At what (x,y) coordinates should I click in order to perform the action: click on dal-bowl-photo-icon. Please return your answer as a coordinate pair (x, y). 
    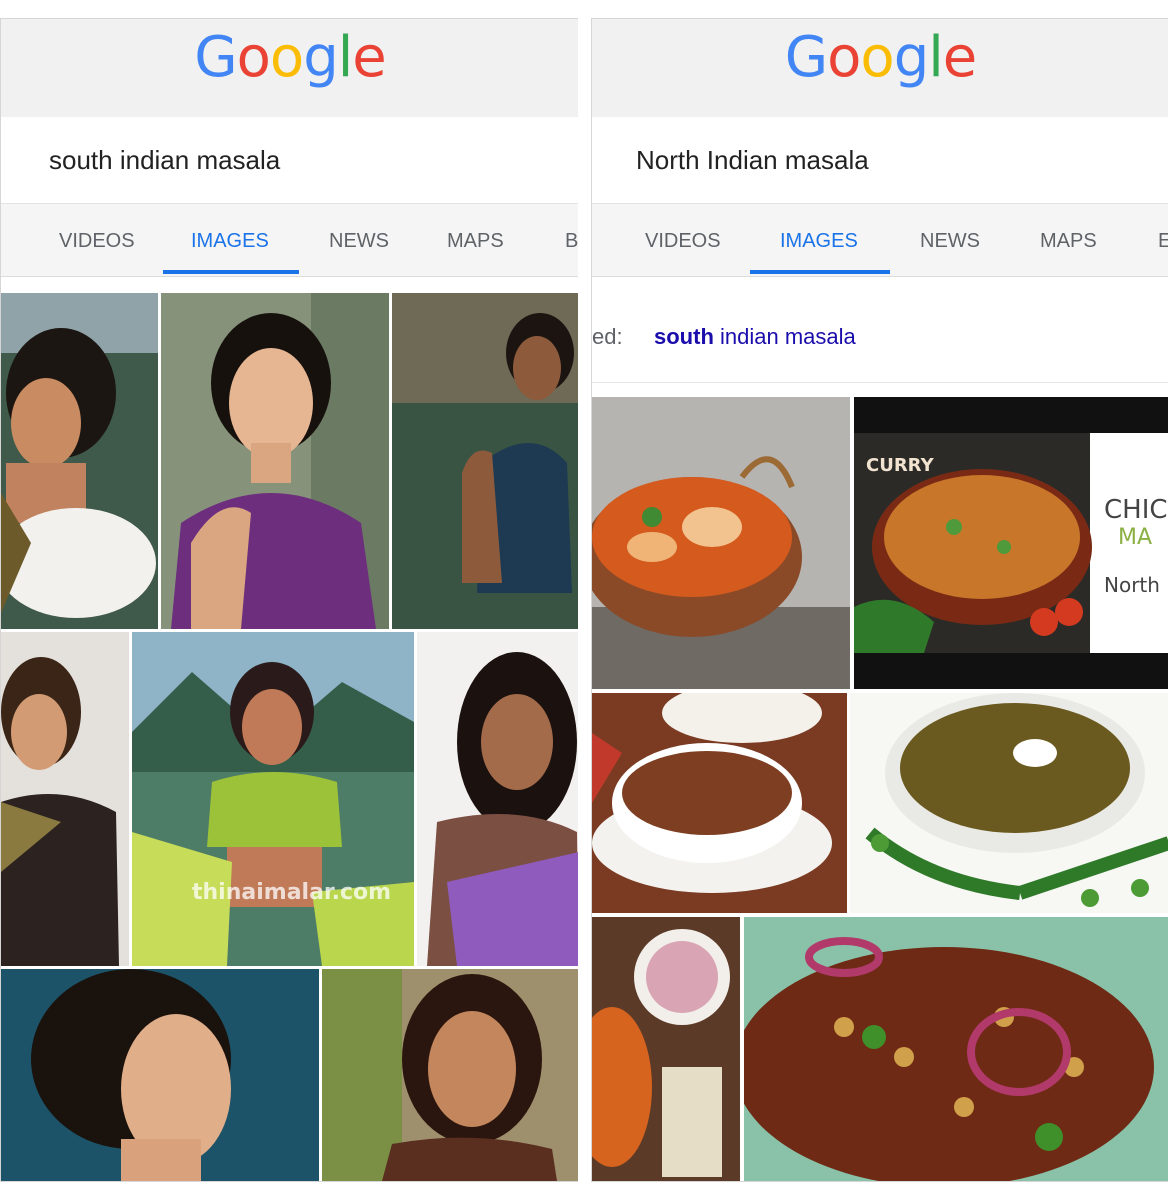
    Looking at the image, I should click on (719, 803).